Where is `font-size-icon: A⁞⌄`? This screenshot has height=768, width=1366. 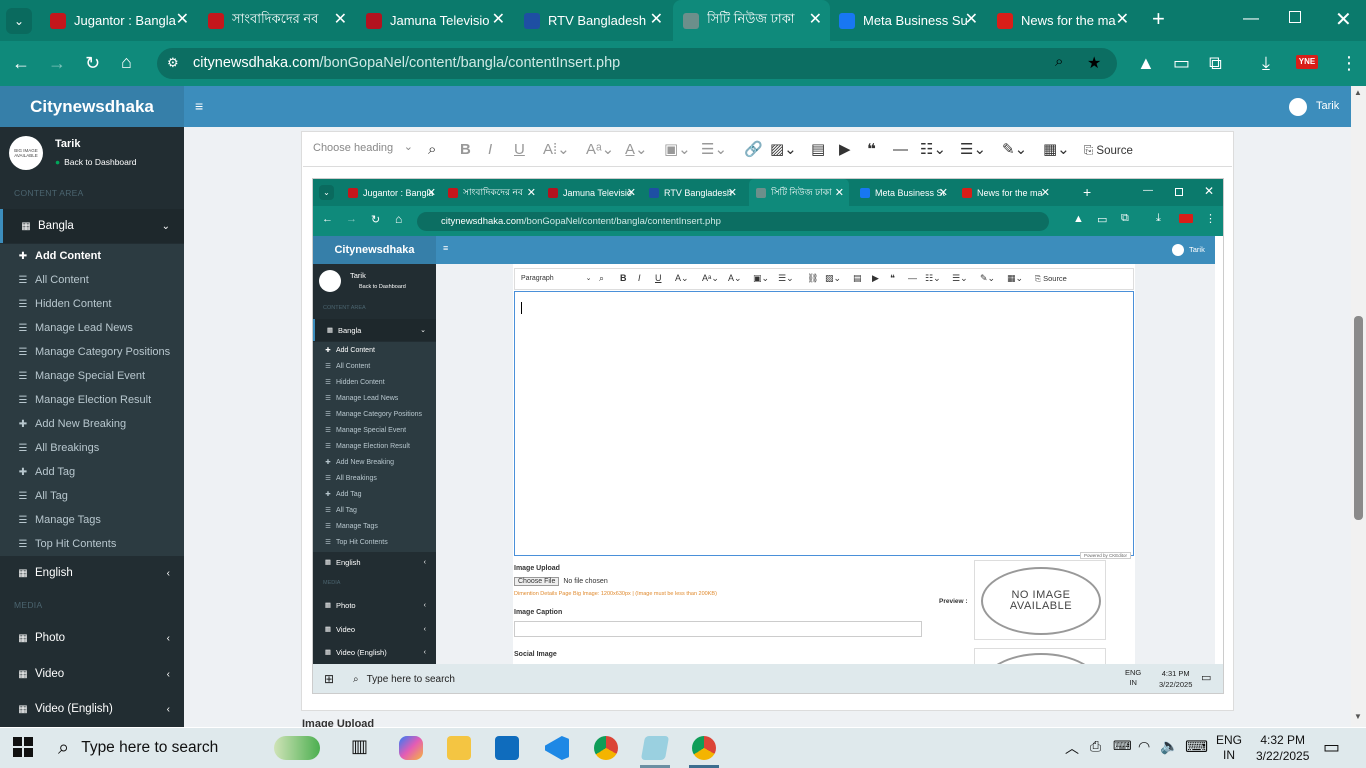 font-size-icon: A⁞⌄ is located at coordinates (556, 150).